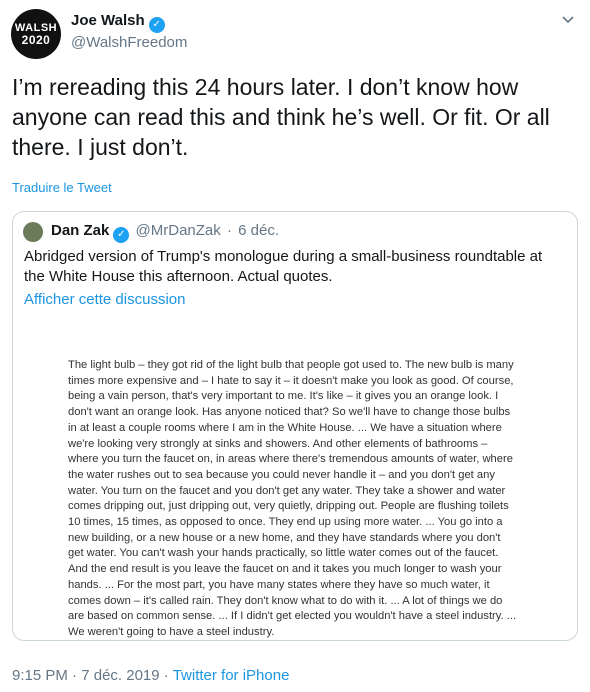 This screenshot has height=692, width=590. What do you see at coordinates (258, 230) in the screenshot?
I see `quoted-tweet-date: 6 déc.` at bounding box center [258, 230].